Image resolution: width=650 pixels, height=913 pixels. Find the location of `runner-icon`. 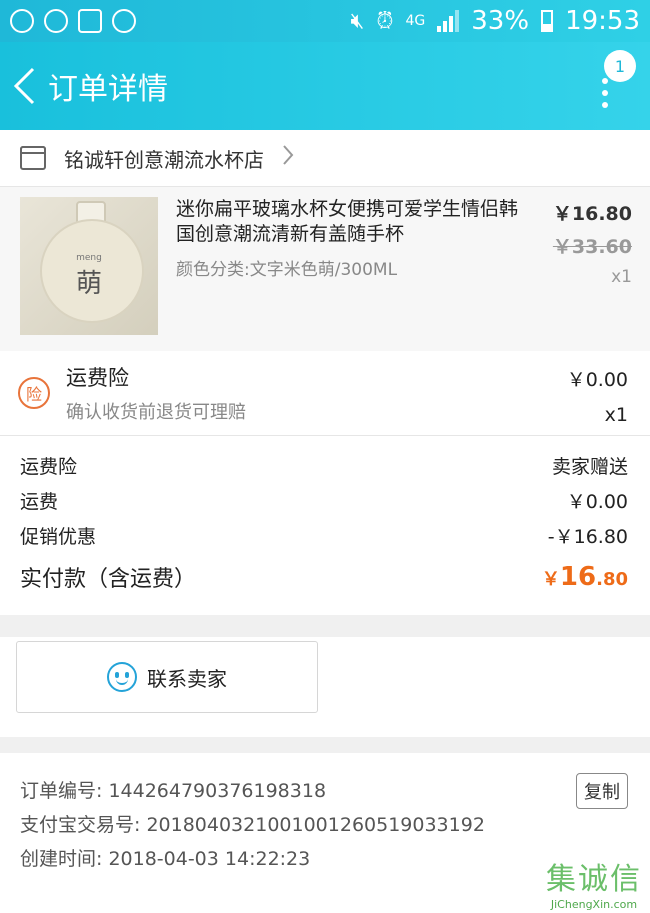

runner-icon is located at coordinates (90, 21).